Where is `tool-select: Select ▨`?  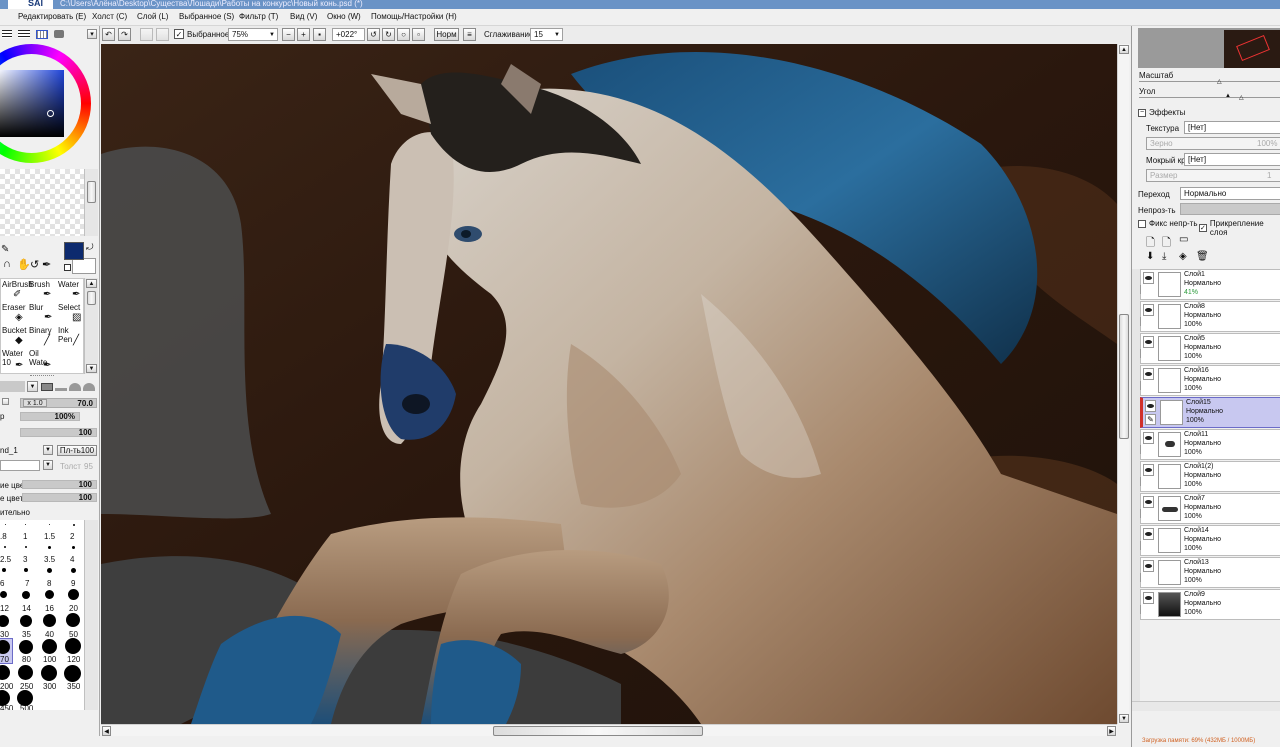 tool-select: Select ▨ is located at coordinates (70, 314).